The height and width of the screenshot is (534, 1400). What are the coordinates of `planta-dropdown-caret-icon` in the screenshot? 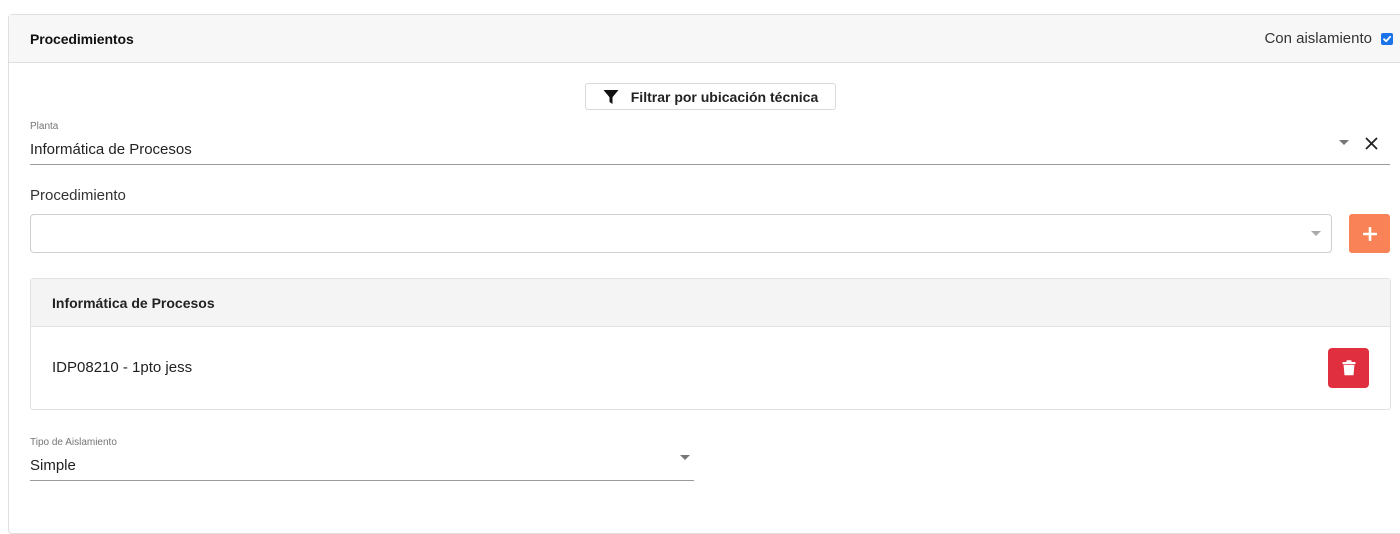 It's located at (1344, 142).